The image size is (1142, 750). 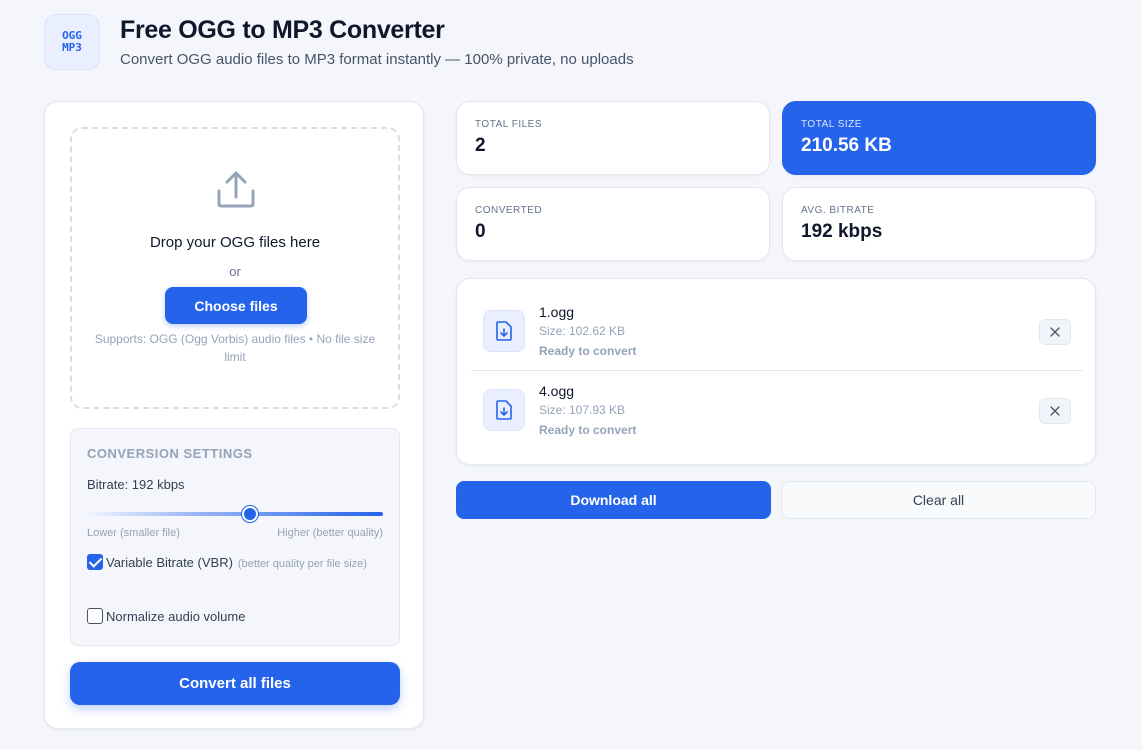 I want to click on slider-low-label: Lower (smaller file), so click(x=133, y=533).